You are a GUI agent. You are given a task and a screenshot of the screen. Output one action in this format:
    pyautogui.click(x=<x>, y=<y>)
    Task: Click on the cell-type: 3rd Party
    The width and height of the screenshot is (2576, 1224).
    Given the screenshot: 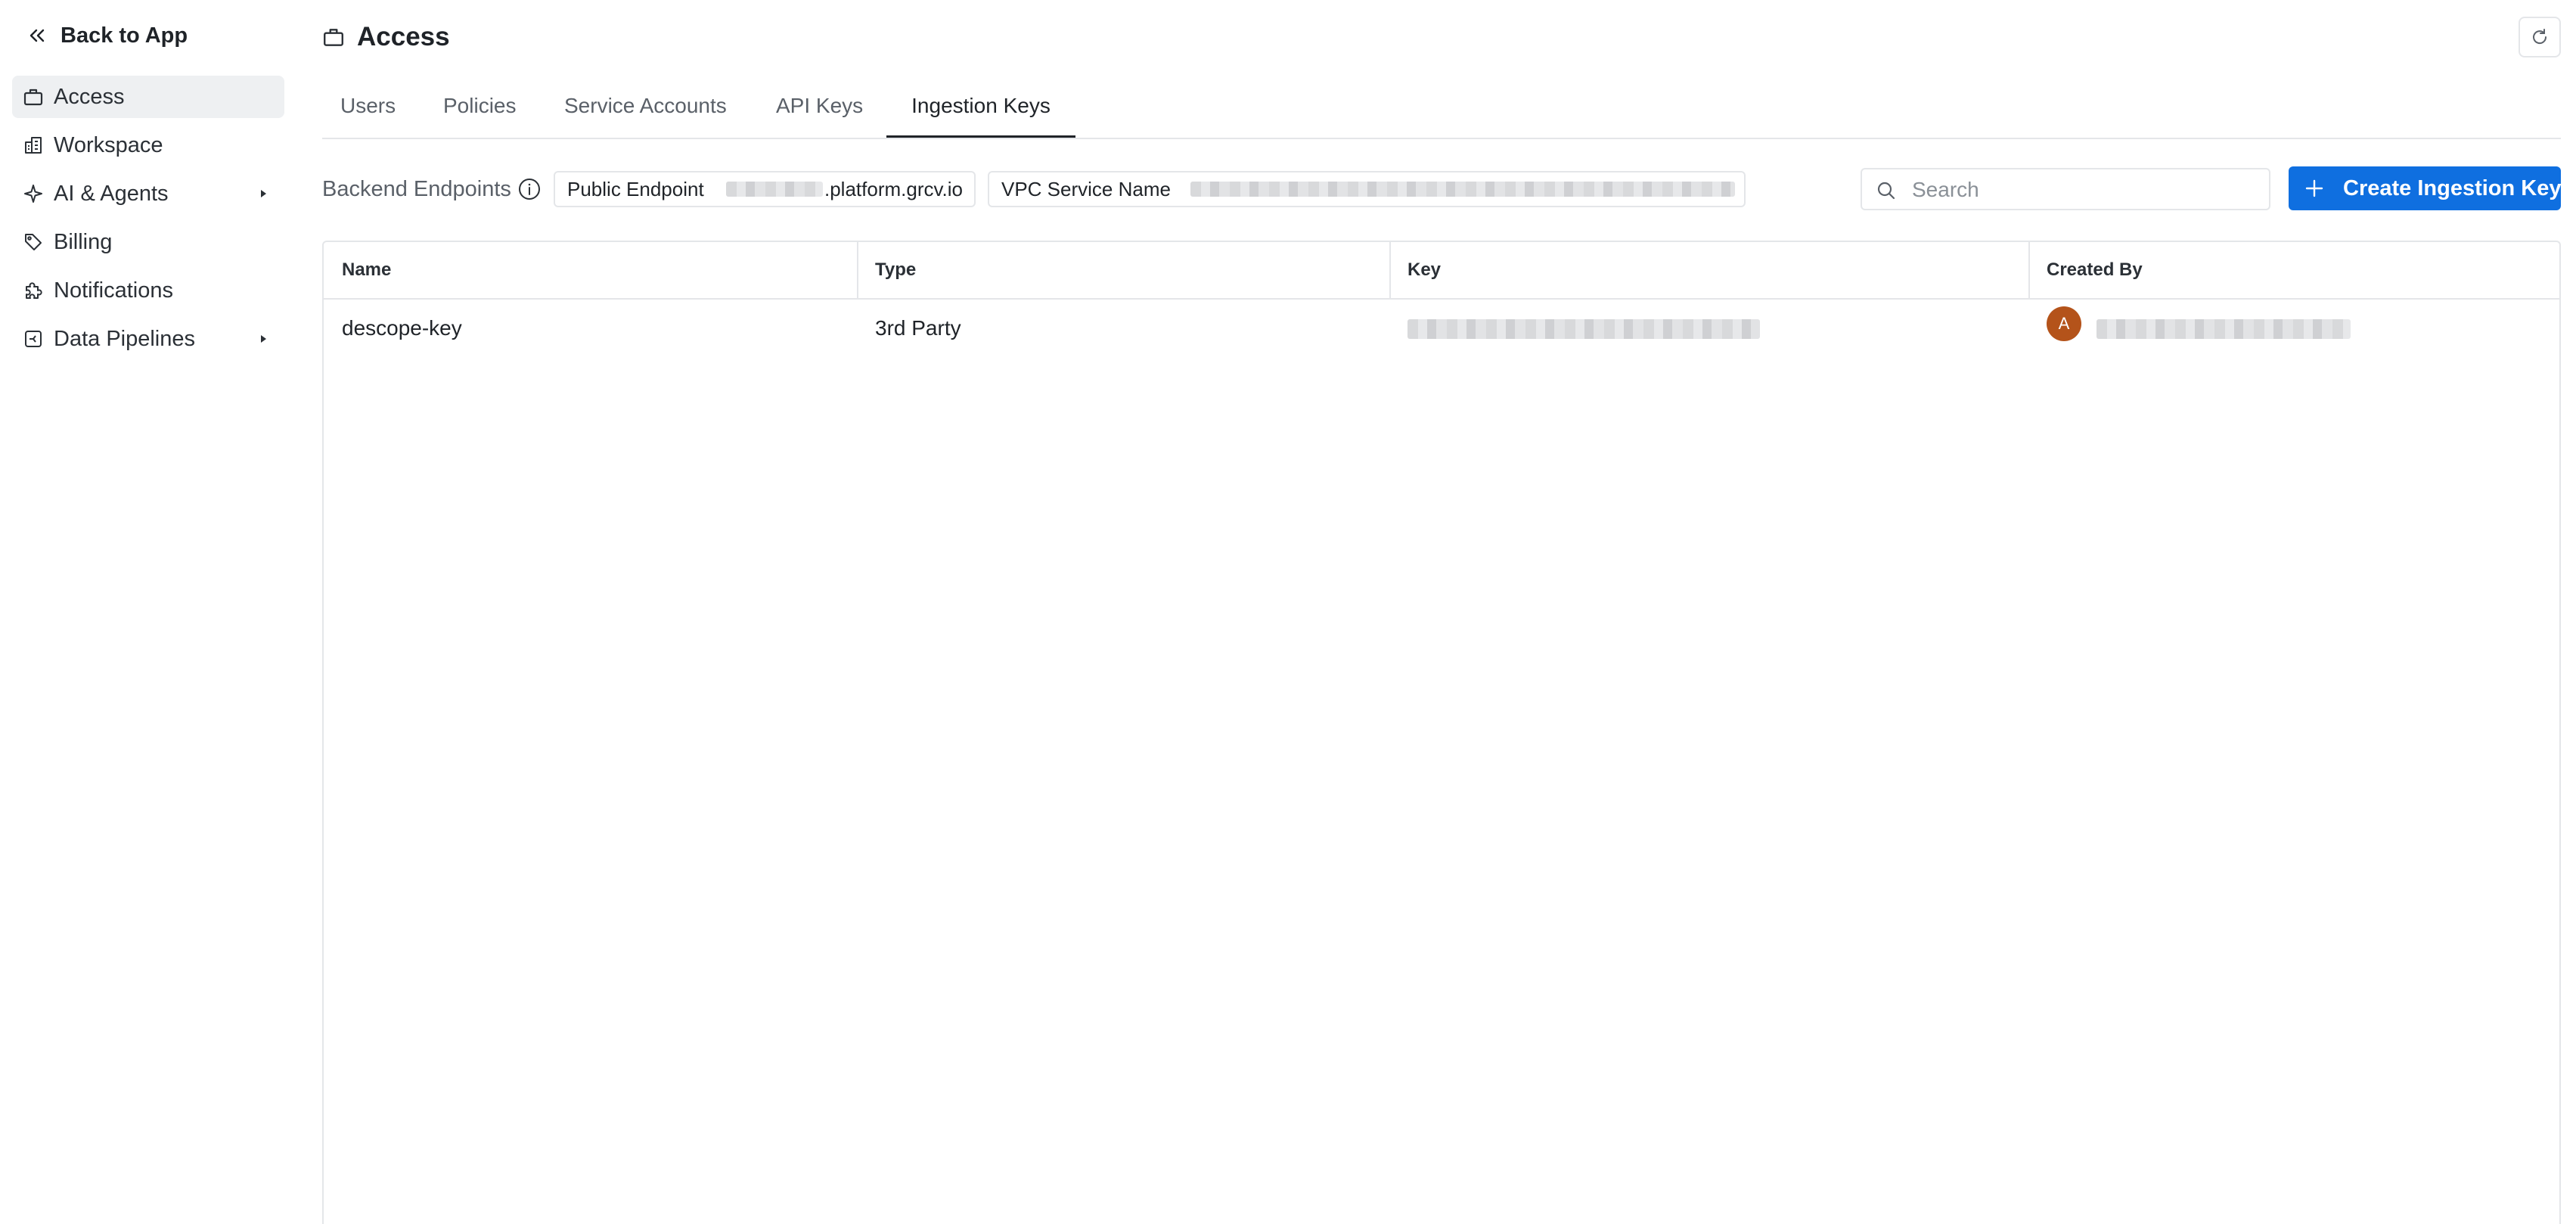 What is the action you would take?
    pyautogui.click(x=918, y=328)
    